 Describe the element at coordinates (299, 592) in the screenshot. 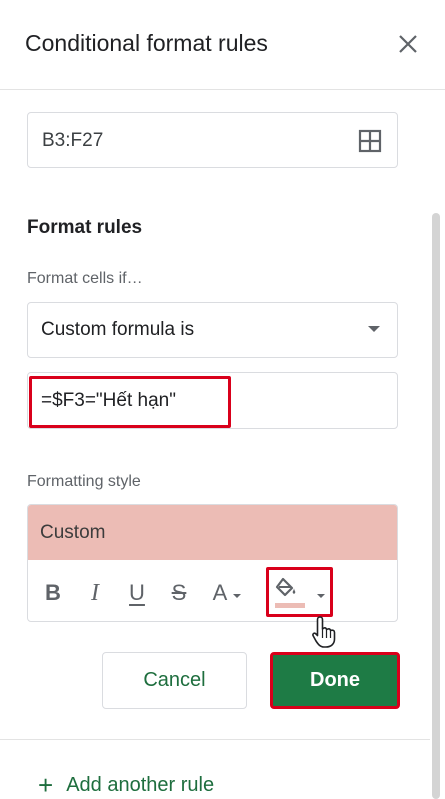

I see `fill-highlight-box` at that location.